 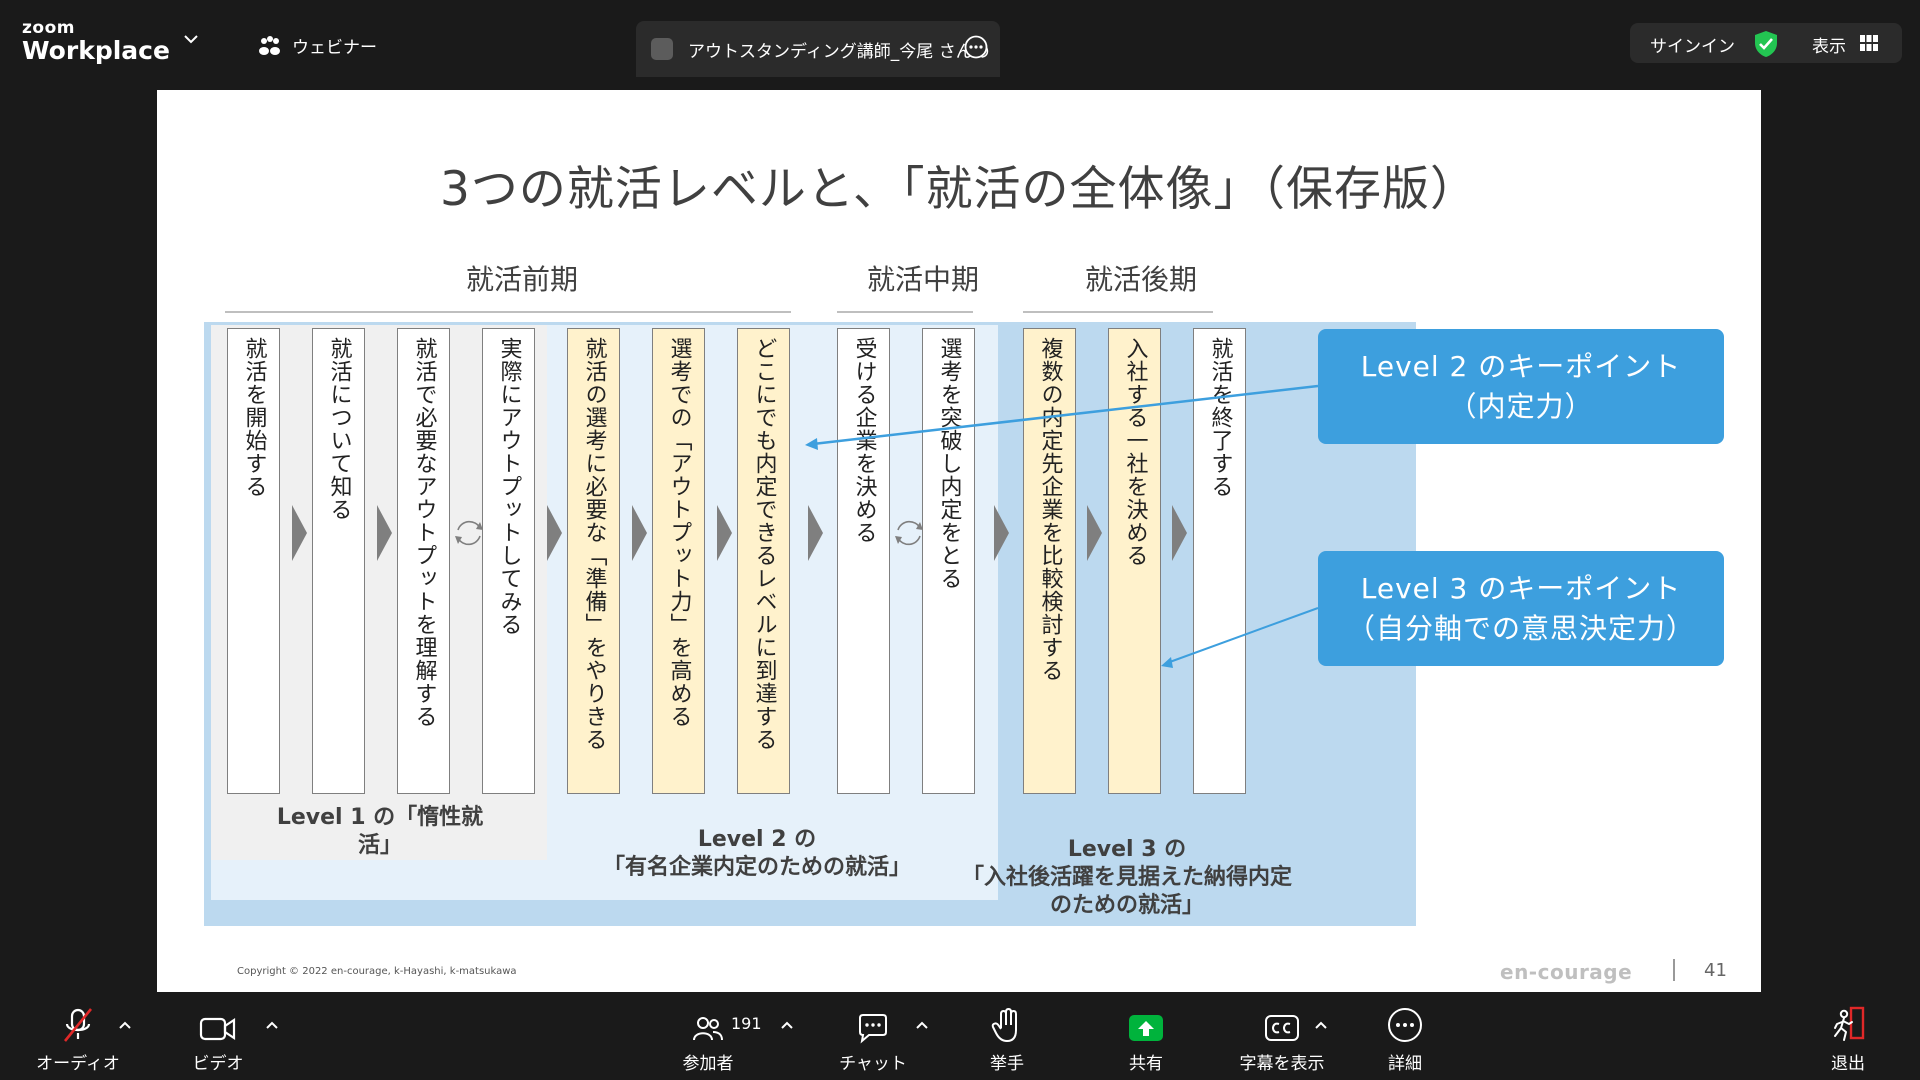 What do you see at coordinates (1715, 970) in the screenshot?
I see `slide-page-number: 41` at bounding box center [1715, 970].